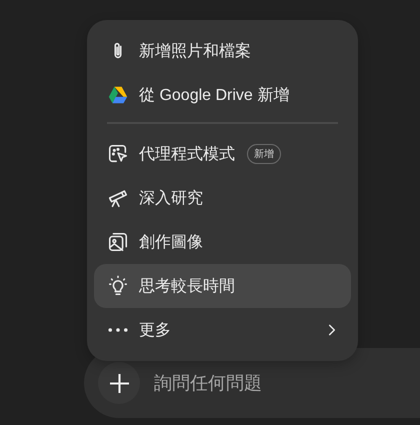  What do you see at coordinates (118, 286) in the screenshot?
I see `lightbulb-icon` at bounding box center [118, 286].